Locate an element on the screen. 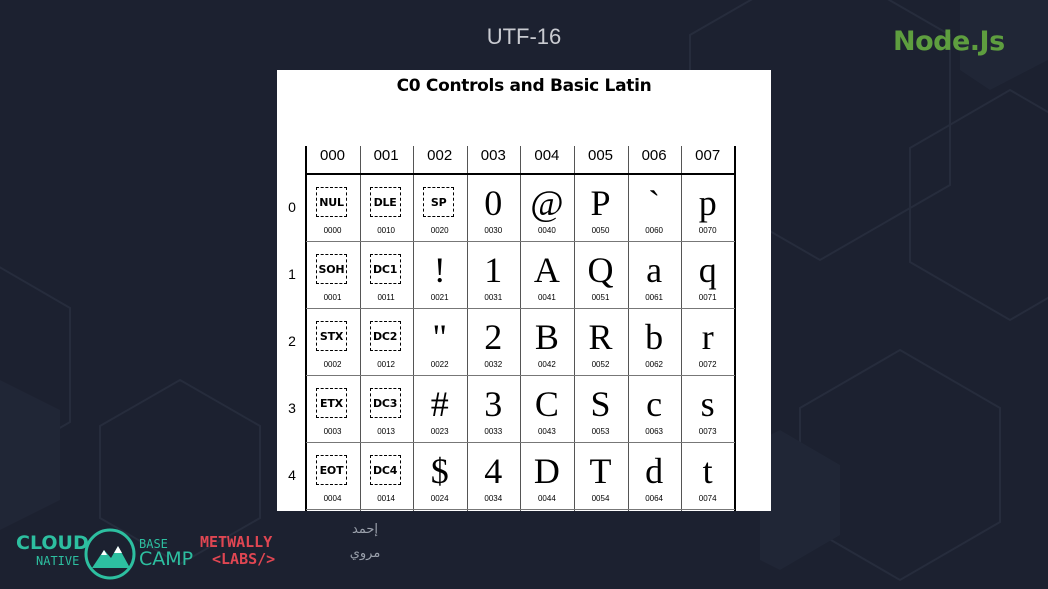  character-glyph: Q is located at coordinates (600, 270).